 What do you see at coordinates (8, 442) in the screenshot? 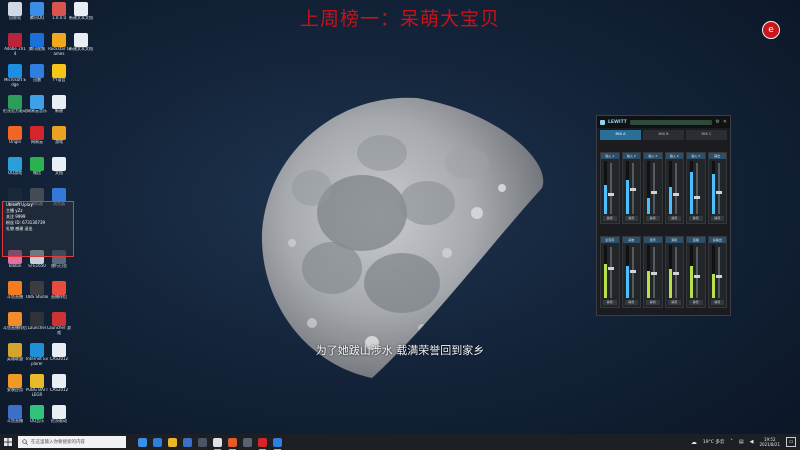
I see `start-button` at bounding box center [8, 442].